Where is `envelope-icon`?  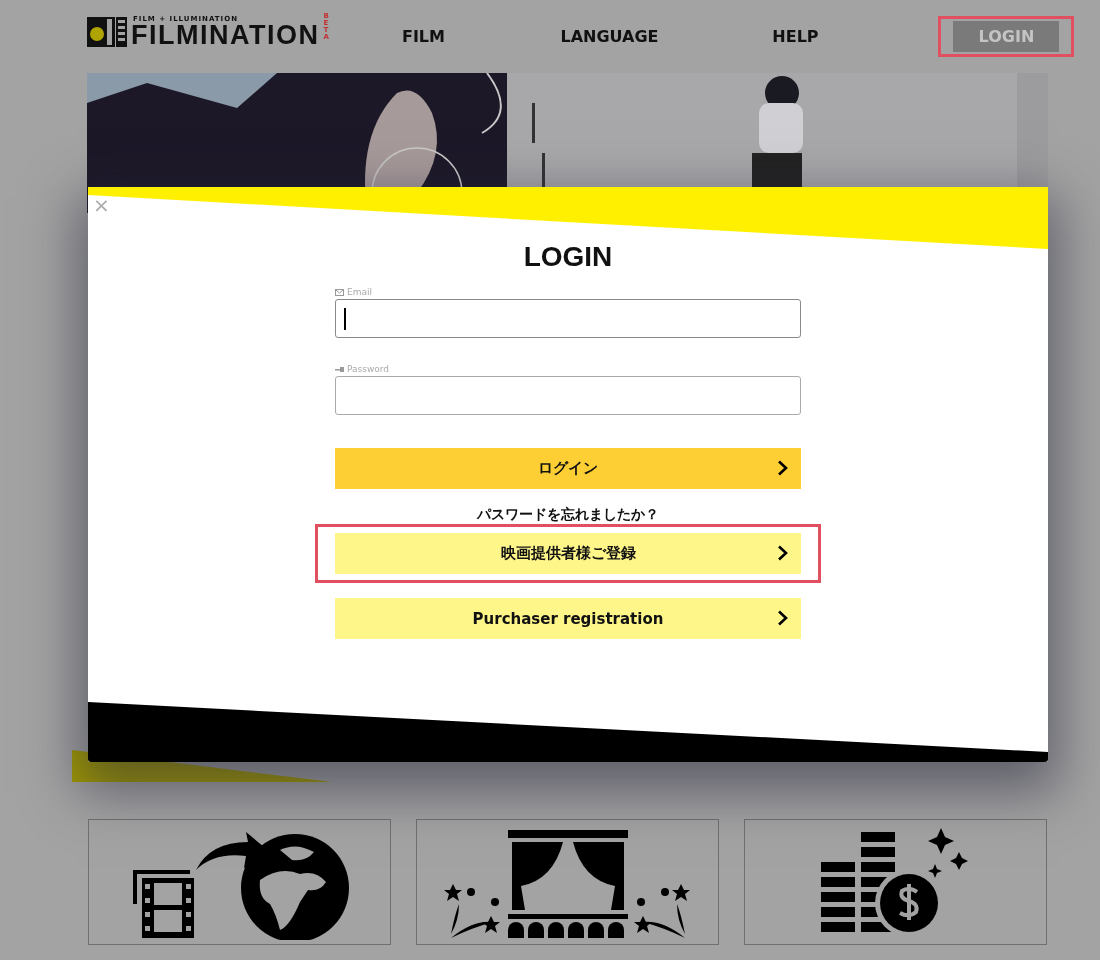 envelope-icon is located at coordinates (339, 292).